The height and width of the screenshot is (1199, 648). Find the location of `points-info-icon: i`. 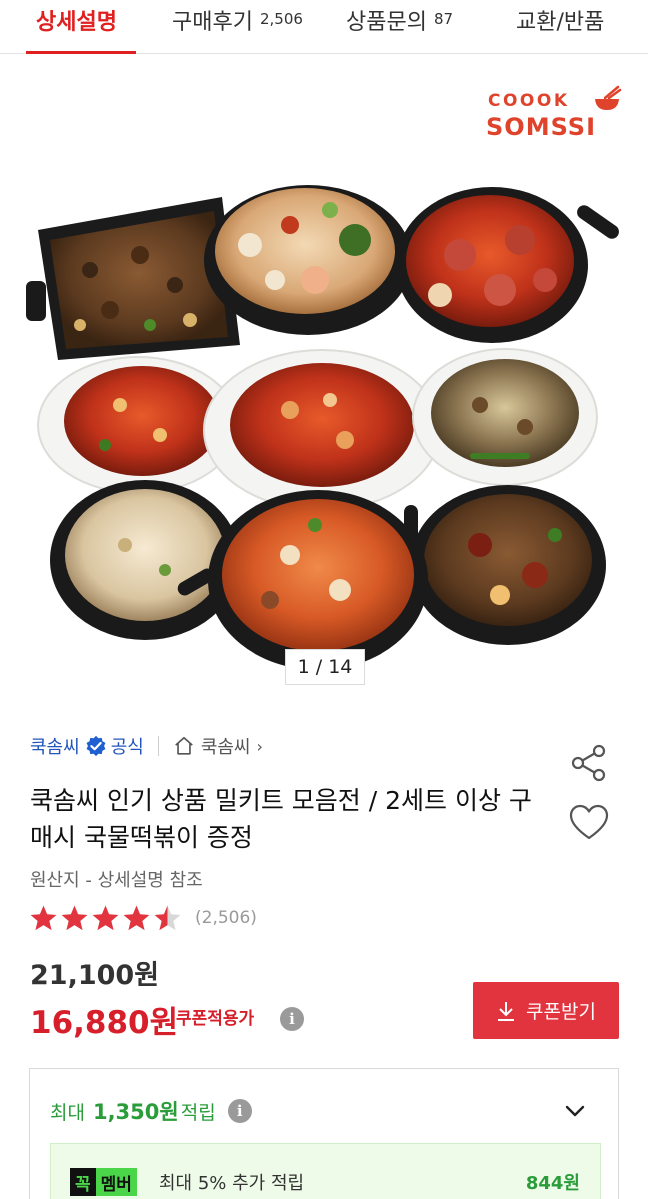

points-info-icon: i is located at coordinates (239, 1111).